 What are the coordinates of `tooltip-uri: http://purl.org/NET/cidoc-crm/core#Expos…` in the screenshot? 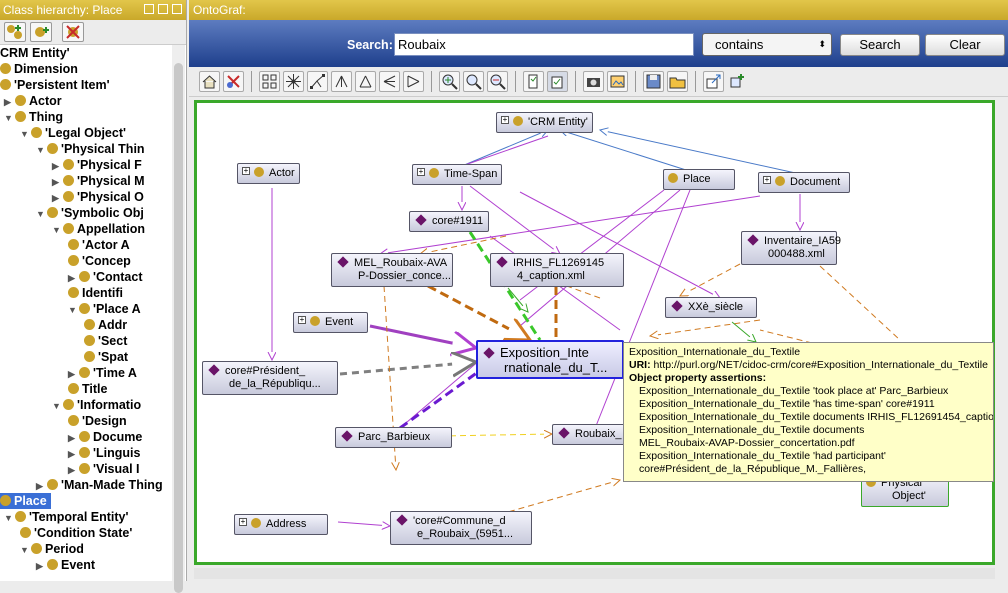 It's located at (820, 365).